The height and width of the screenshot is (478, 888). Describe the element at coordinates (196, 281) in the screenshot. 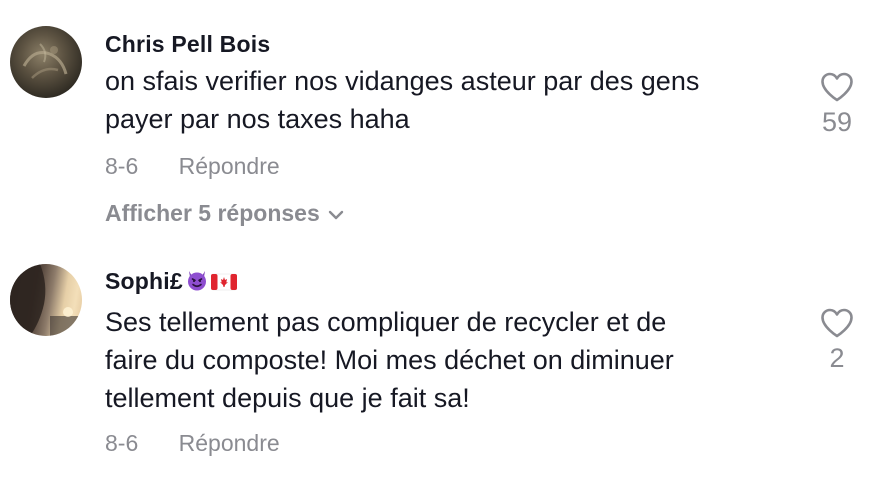

I see `smiling-devil-emoji-icon` at that location.